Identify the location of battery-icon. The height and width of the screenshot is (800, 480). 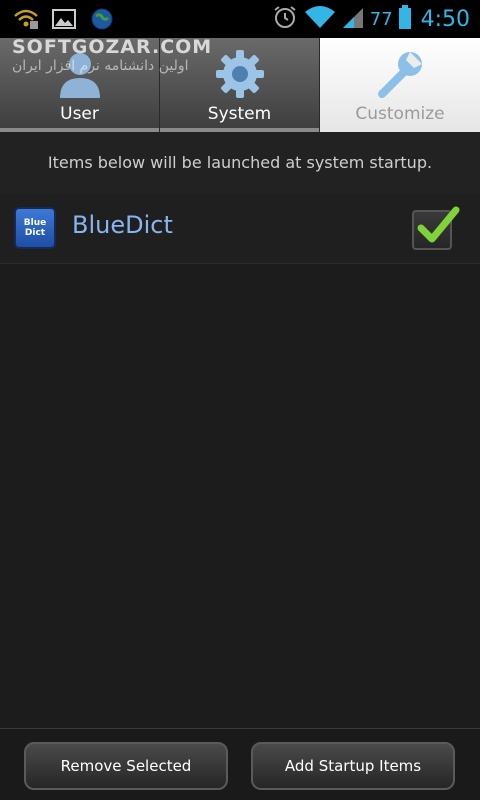
(404, 19).